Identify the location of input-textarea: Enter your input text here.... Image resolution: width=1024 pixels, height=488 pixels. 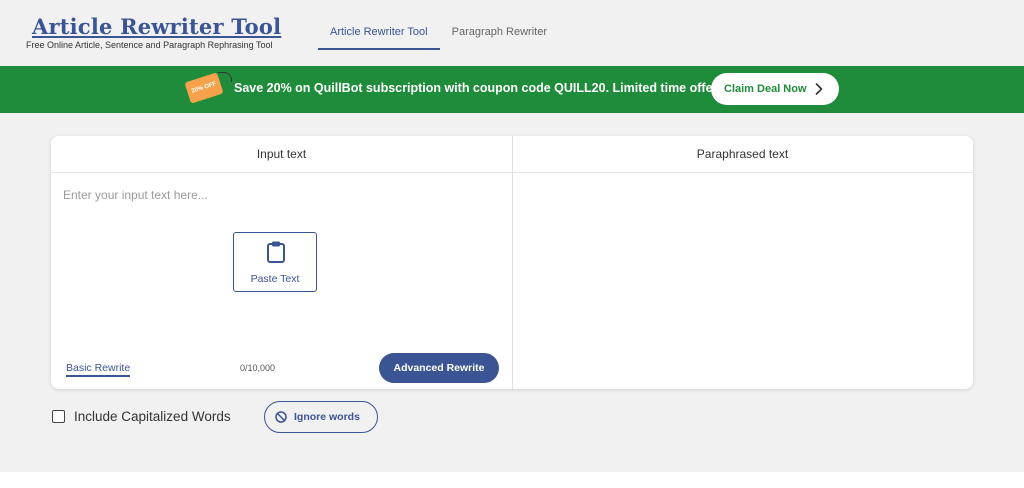
(135, 195).